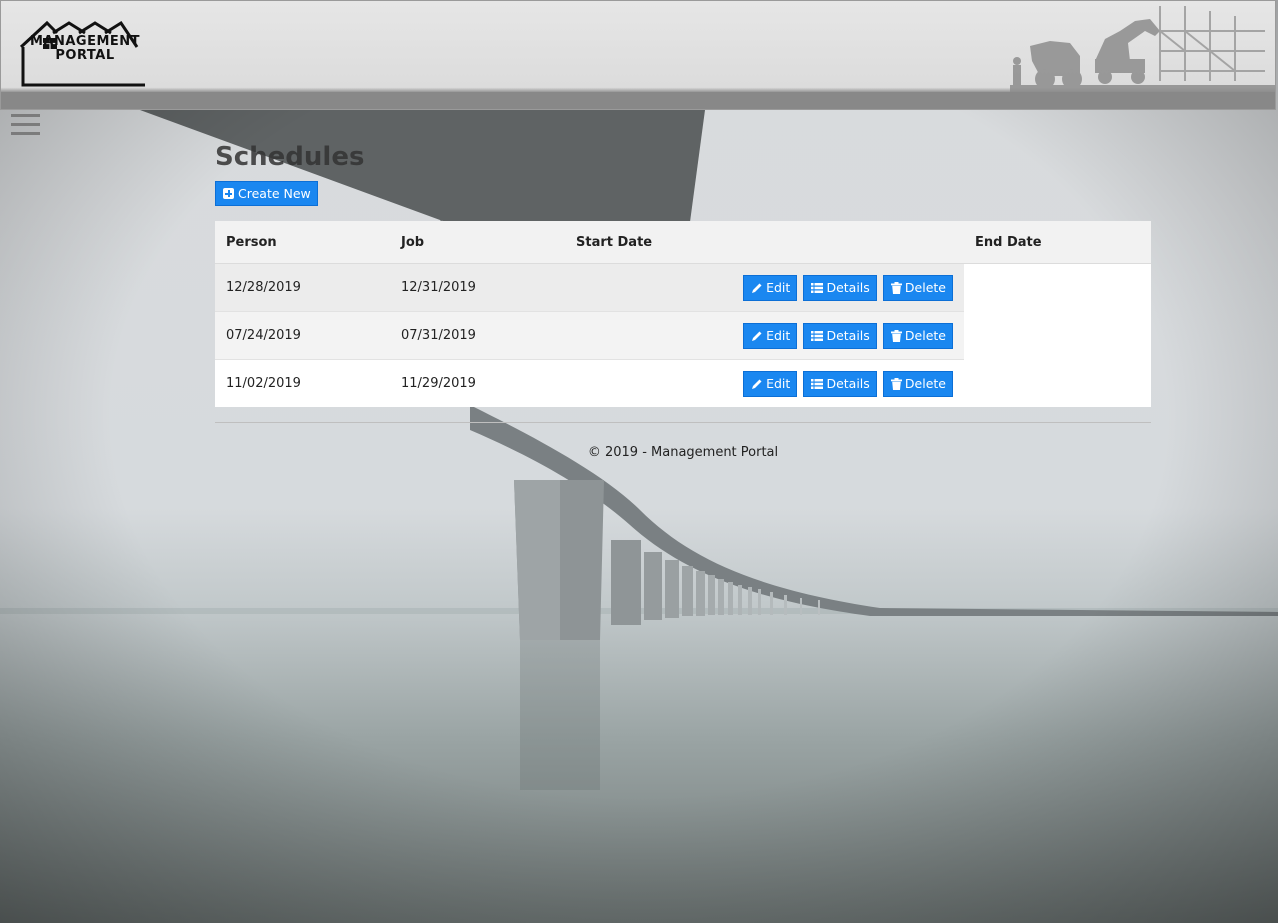  I want to click on footer-copyright: © 2019 - Management Portal, so click(683, 452).